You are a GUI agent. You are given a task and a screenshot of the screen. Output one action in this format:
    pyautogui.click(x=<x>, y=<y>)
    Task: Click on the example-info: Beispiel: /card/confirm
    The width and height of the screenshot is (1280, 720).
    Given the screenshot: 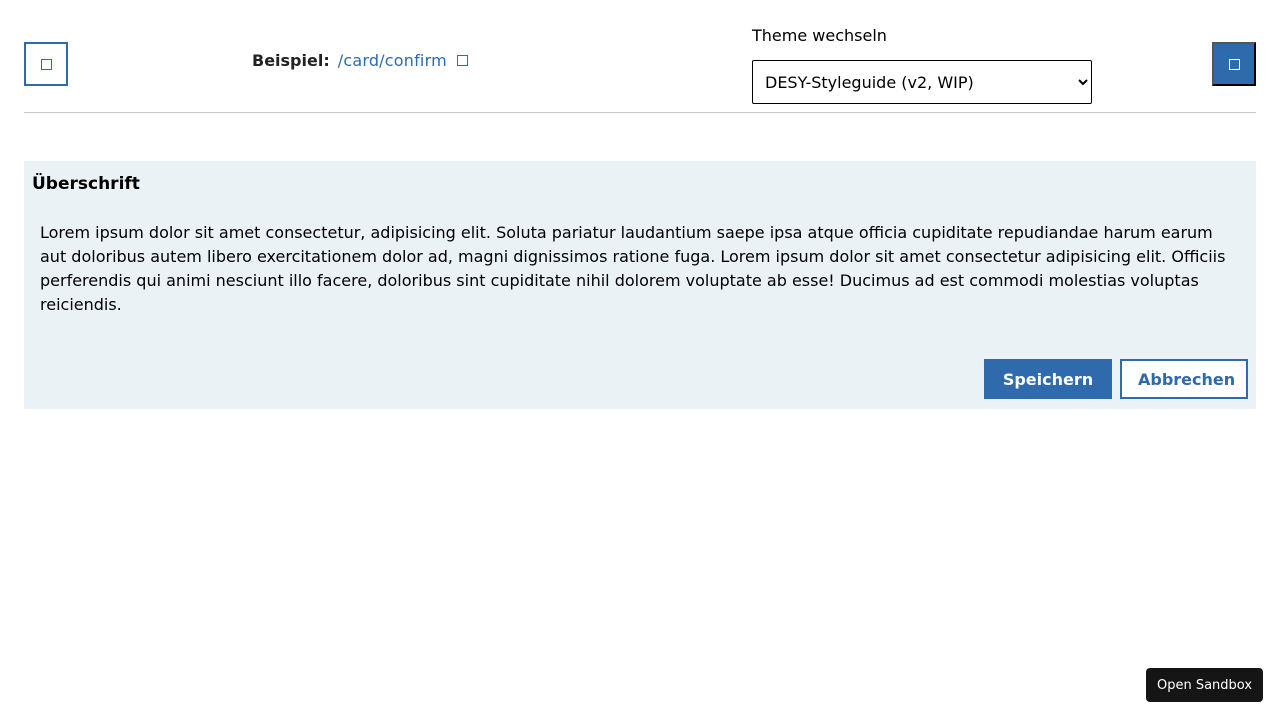 What is the action you would take?
    pyautogui.click(x=360, y=60)
    